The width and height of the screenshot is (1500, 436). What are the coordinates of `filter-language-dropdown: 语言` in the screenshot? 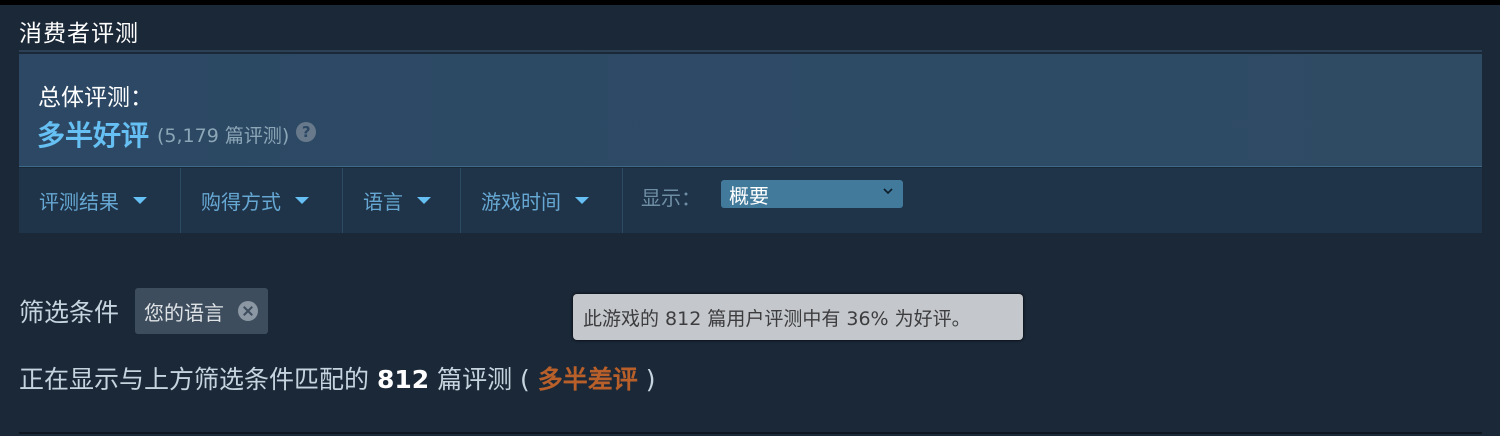 It's located at (402, 200).